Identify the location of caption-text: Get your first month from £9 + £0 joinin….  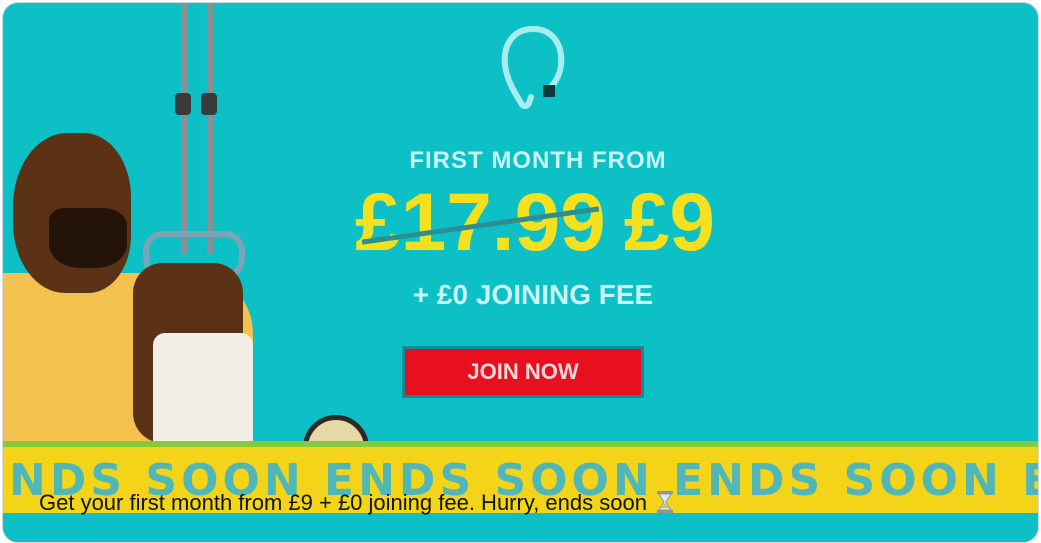
(343, 502).